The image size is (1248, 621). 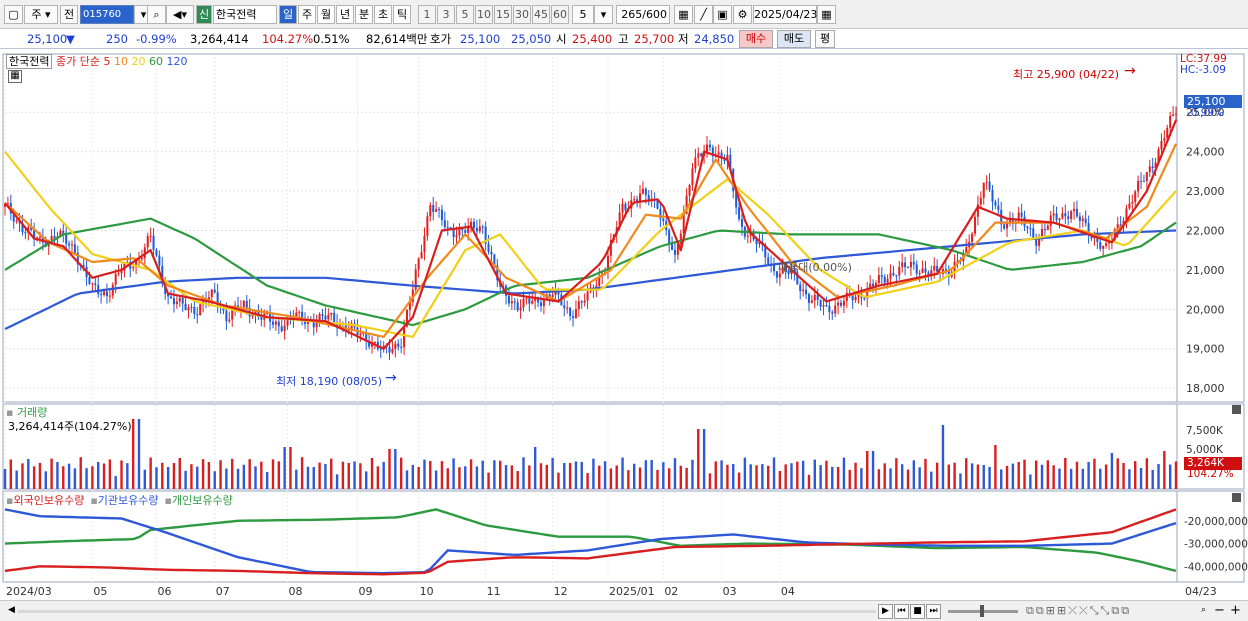 I want to click on date-tick-label: 05, so click(x=100, y=591).